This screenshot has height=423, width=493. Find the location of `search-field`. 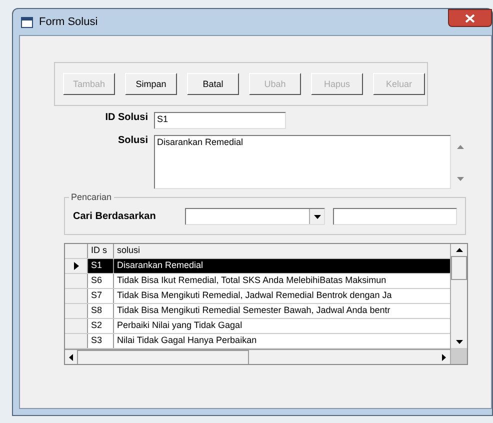

search-field is located at coordinates (395, 216).